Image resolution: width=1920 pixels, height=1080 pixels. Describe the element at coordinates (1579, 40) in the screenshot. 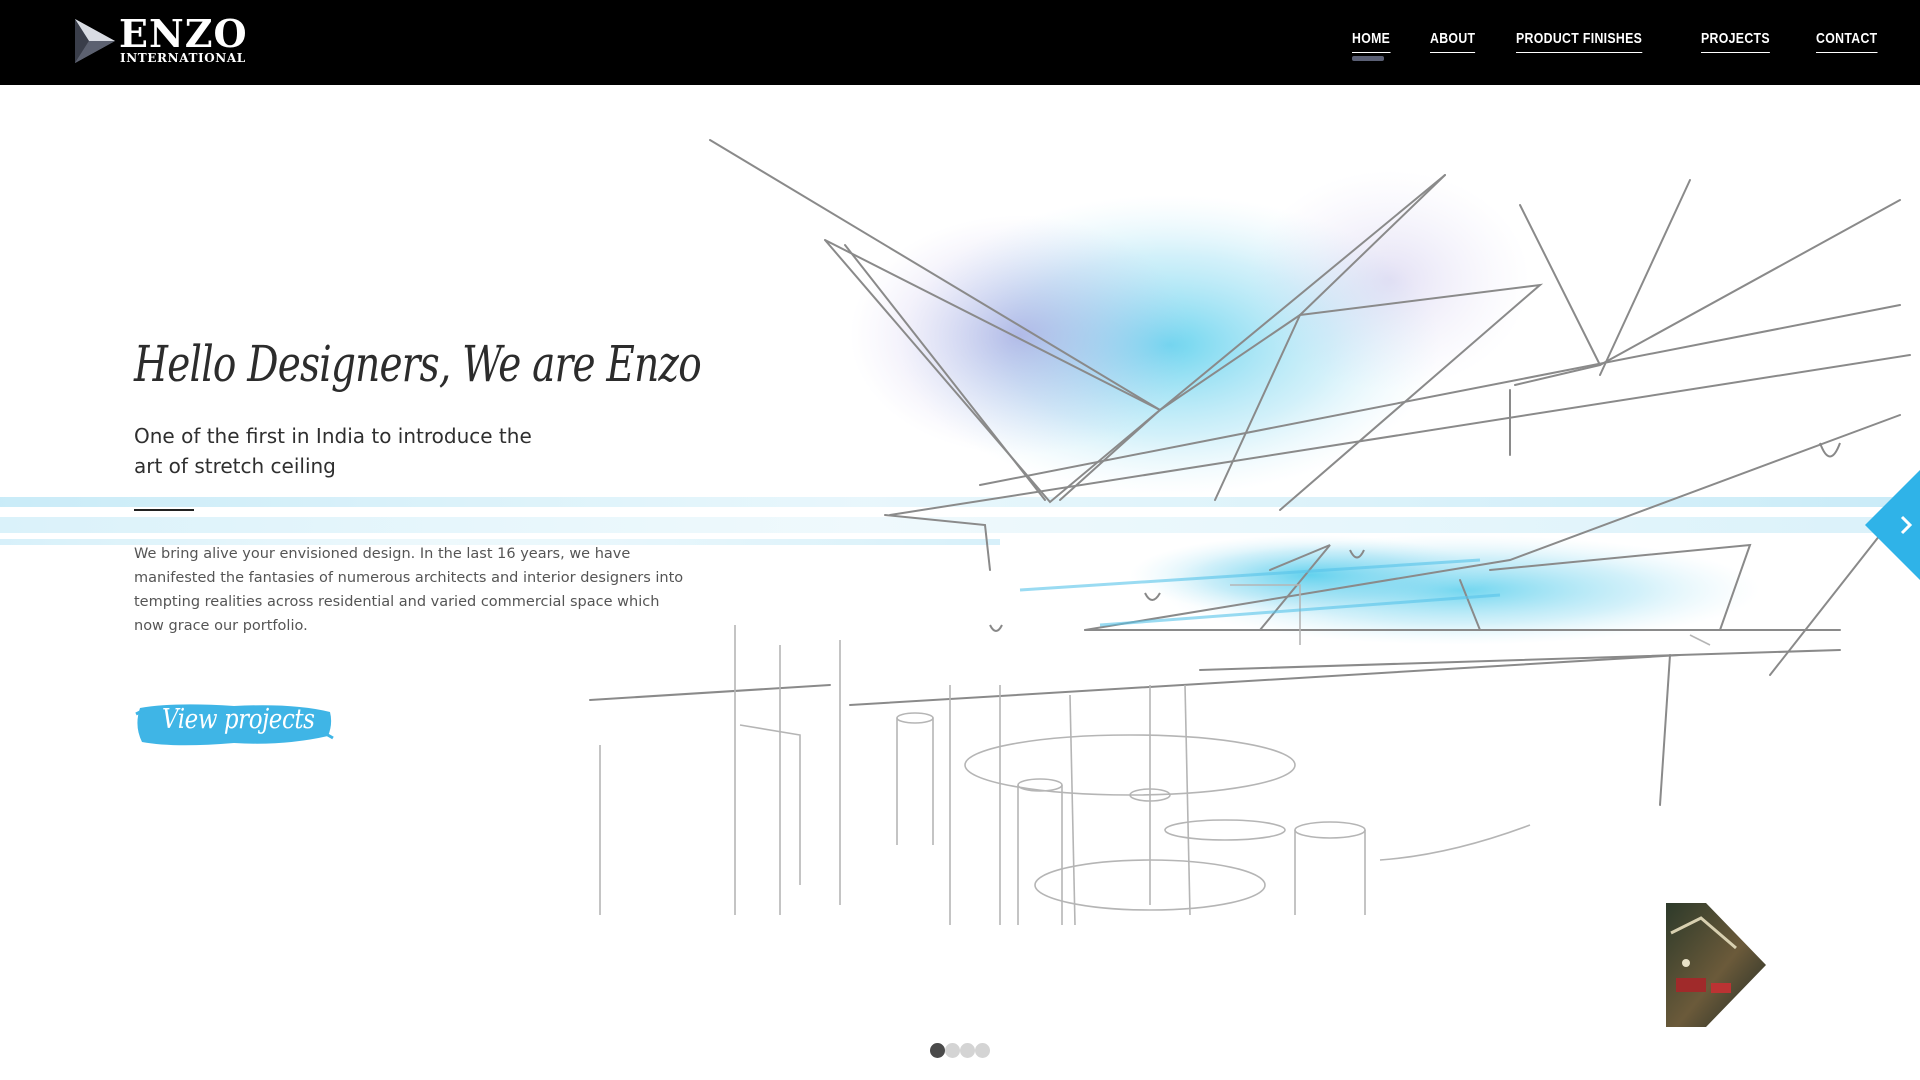

I see `nav-link-product-finishes: PRODUCT FINISHES` at that location.